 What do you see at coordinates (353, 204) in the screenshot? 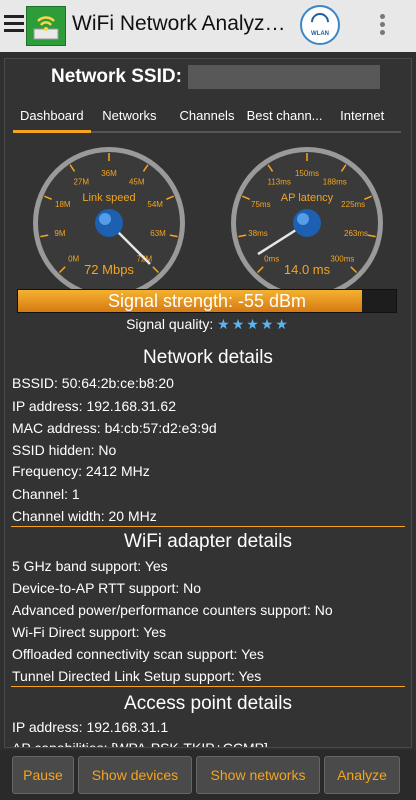
I see `latency-tick-label: 225ms` at bounding box center [353, 204].